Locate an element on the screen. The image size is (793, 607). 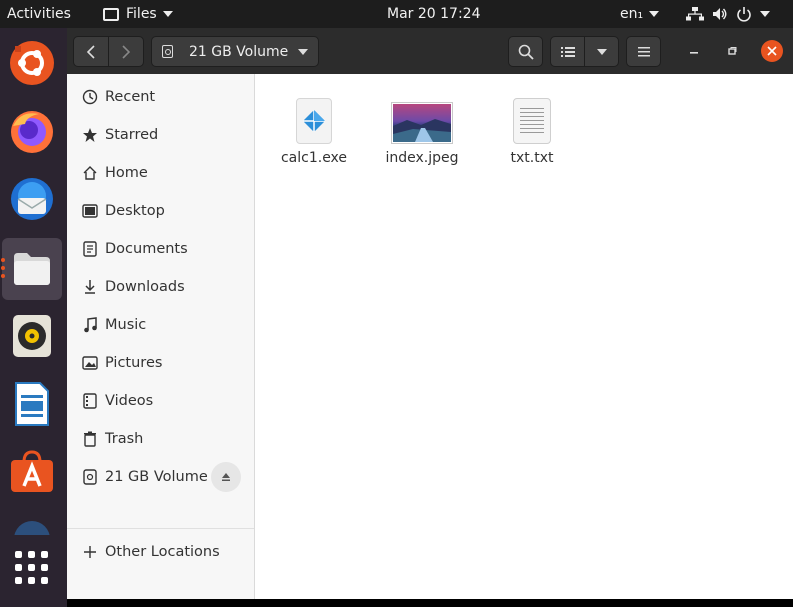
writer-logo-icon is located at coordinates (32, 404).